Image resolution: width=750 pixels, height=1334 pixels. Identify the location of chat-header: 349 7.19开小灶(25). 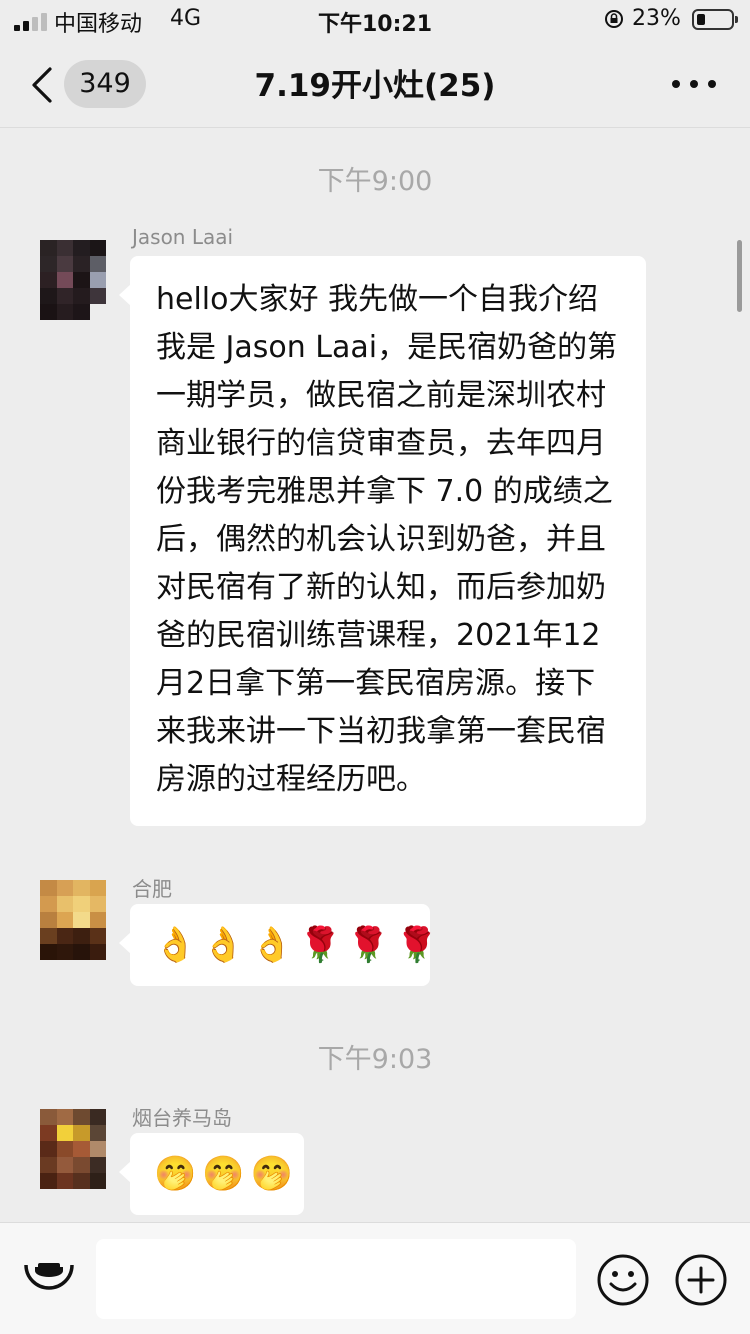
(375, 85).